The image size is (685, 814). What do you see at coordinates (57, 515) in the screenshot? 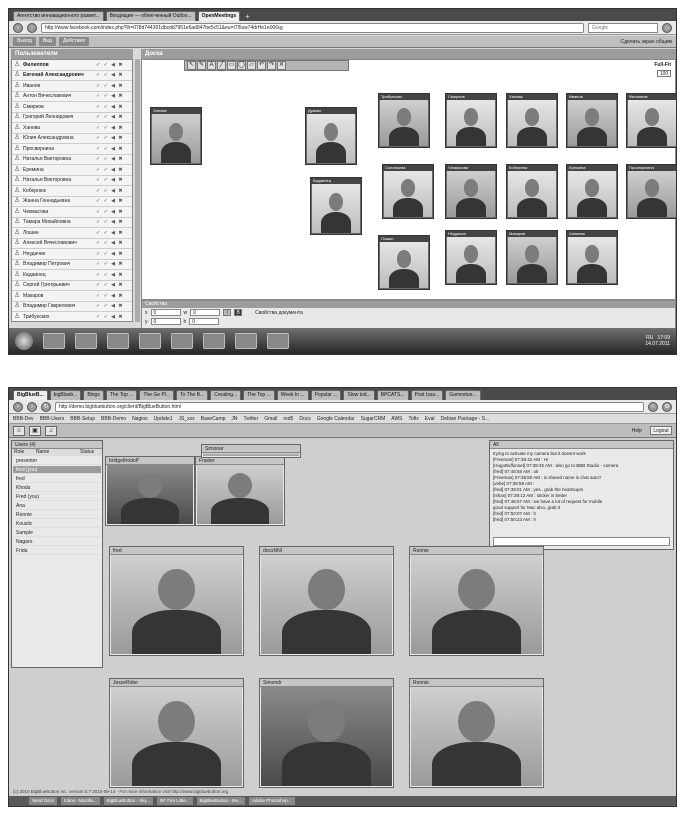
I see `user-row: Ronnie` at bounding box center [57, 515].